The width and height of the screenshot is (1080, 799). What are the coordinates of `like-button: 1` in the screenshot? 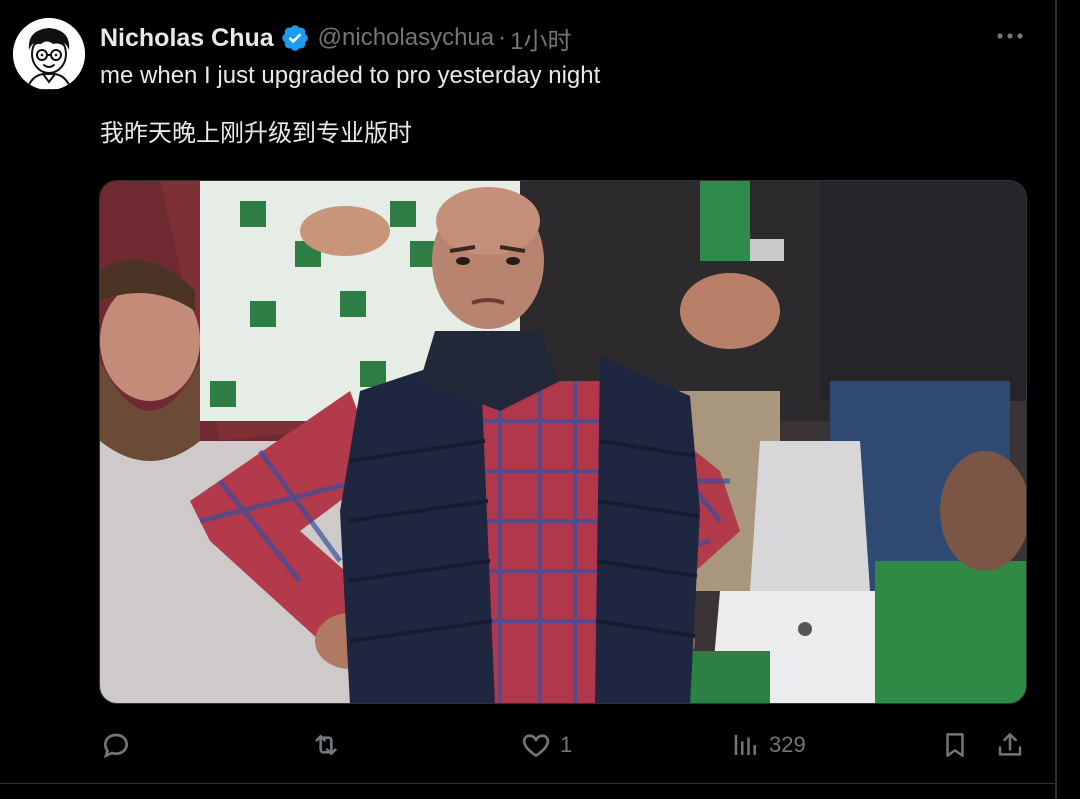 It's located at (546, 745).